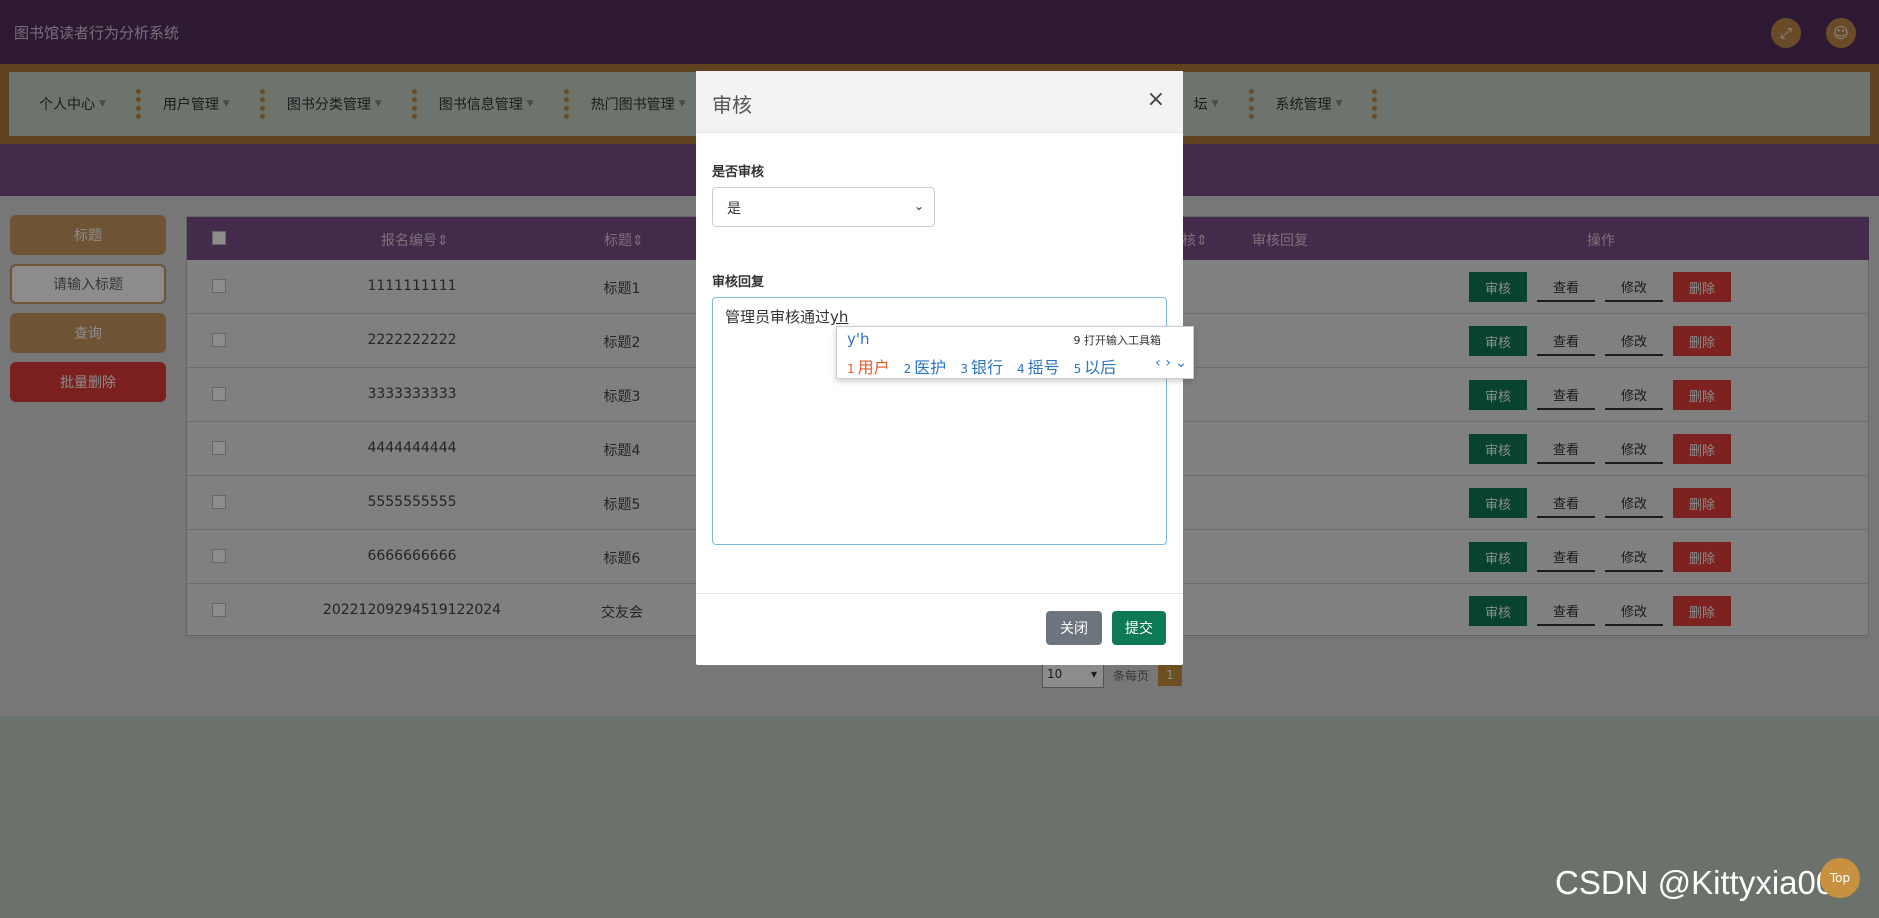 This screenshot has height=918, width=1879. Describe the element at coordinates (851, 369) in the screenshot. I see `candidate-number: 1` at that location.